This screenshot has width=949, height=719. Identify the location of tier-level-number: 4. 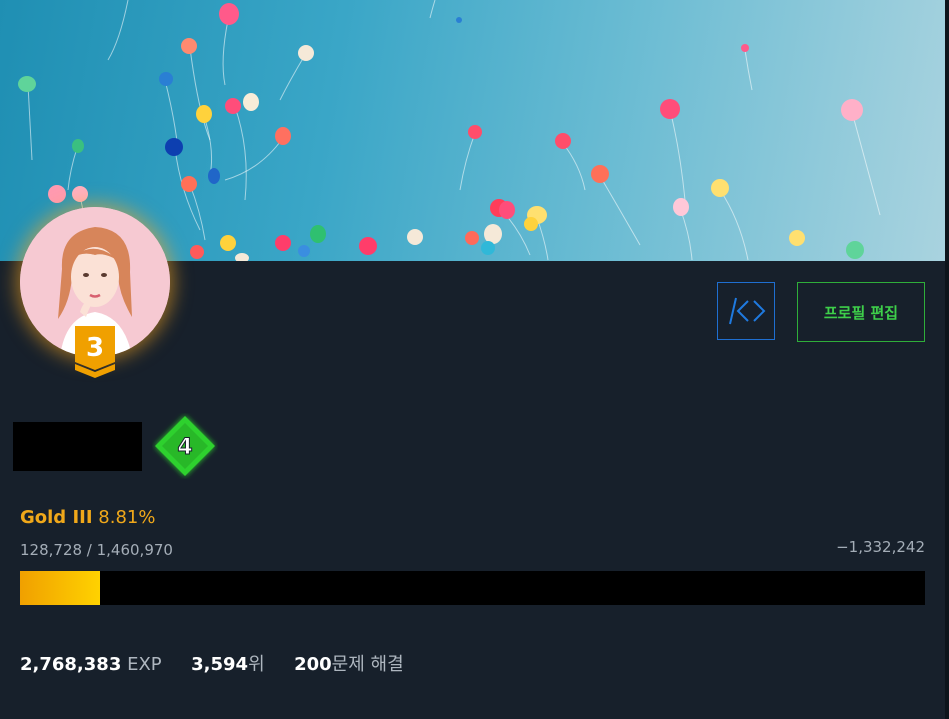
(184, 447).